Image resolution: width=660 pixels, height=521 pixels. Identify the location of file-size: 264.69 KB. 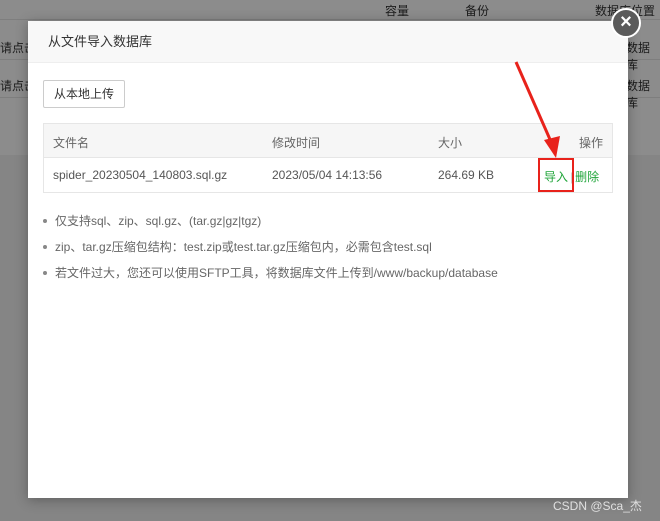
(466, 175).